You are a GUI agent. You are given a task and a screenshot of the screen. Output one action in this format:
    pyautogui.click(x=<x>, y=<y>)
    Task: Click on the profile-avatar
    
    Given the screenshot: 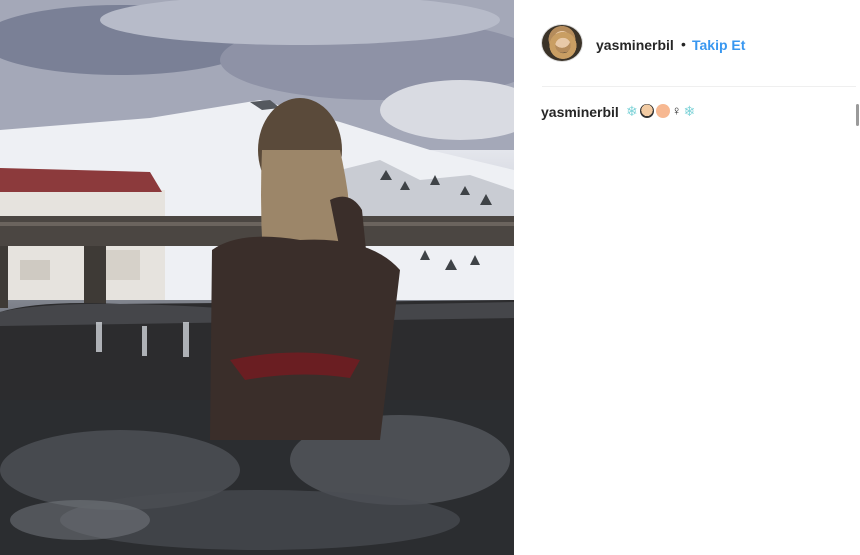 What is the action you would take?
    pyautogui.click(x=562, y=43)
    